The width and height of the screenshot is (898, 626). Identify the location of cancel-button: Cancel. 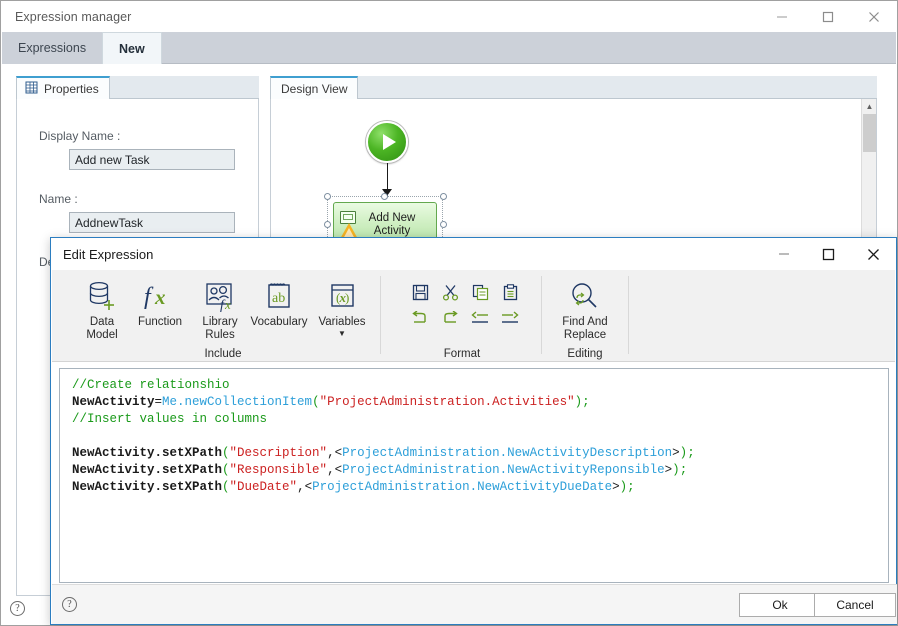
(855, 605).